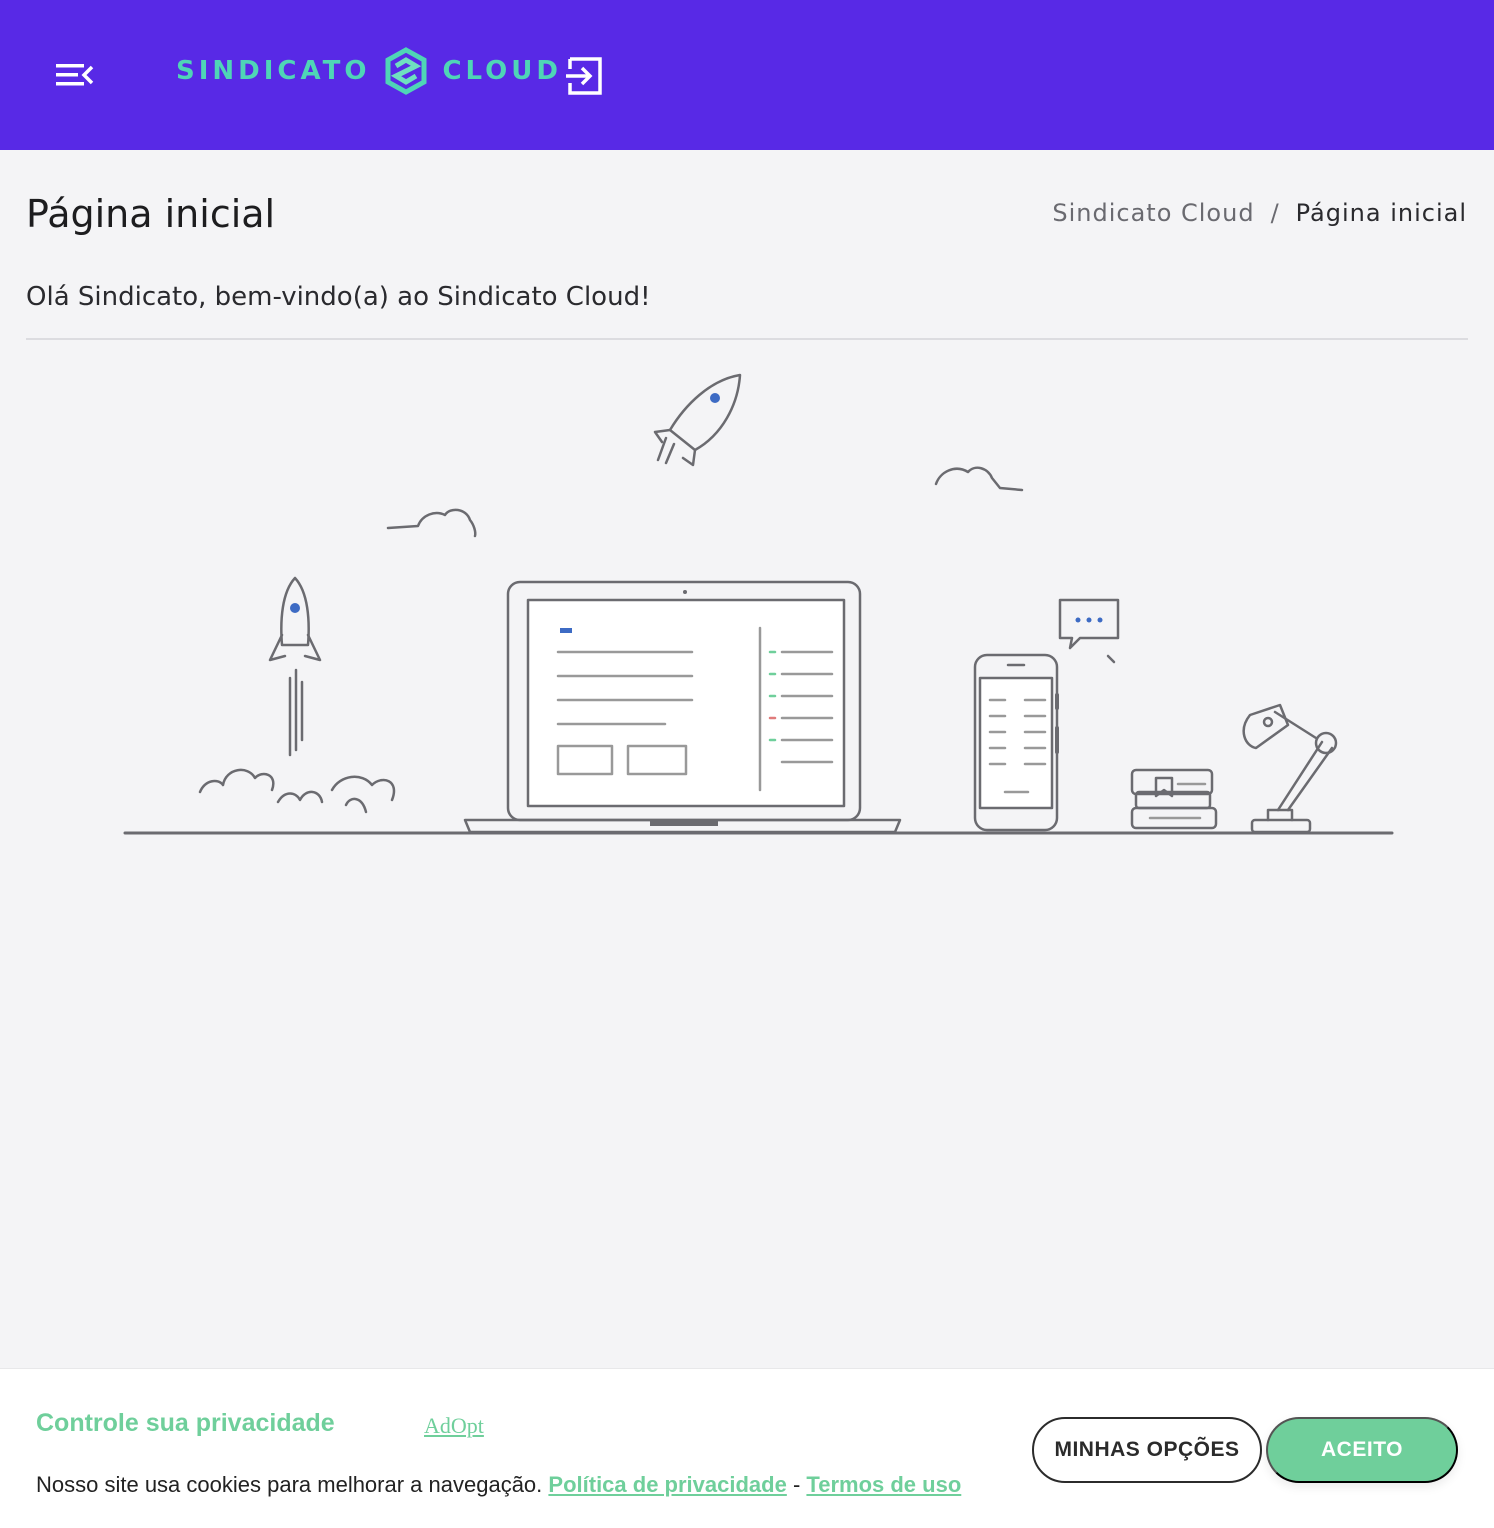 This screenshot has width=1494, height=1528. I want to click on chat-bubble-icon, so click(1089, 631).